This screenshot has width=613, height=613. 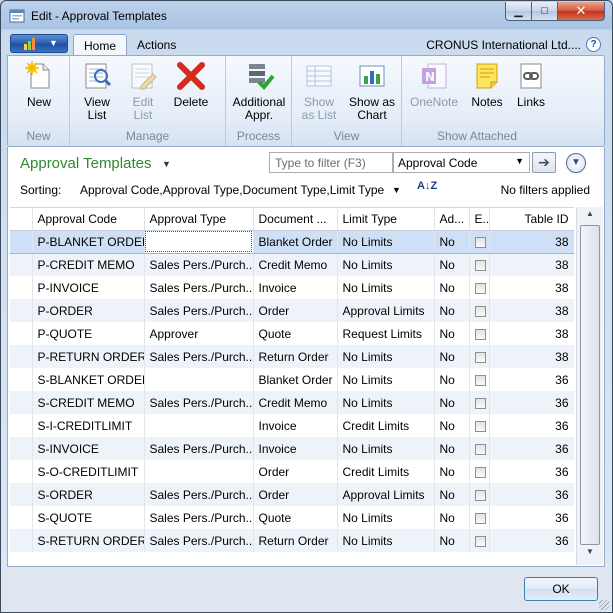 What do you see at coordinates (590, 555) in the screenshot?
I see `scroll-down-icon: ▼` at bounding box center [590, 555].